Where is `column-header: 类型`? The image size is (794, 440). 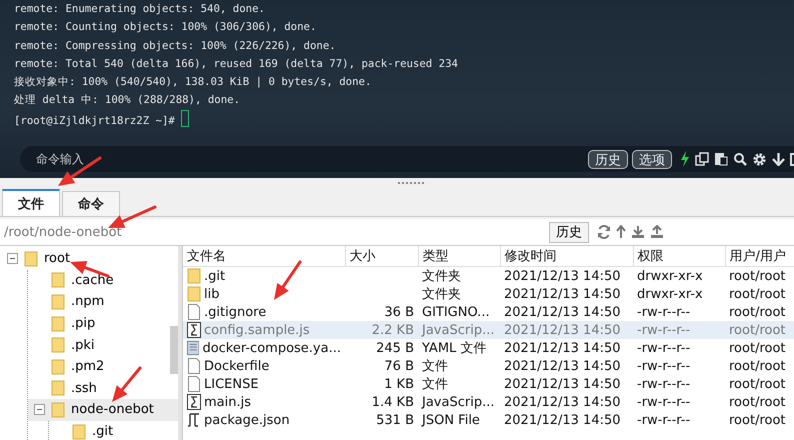
column-header: 类型 is located at coordinates (459, 256).